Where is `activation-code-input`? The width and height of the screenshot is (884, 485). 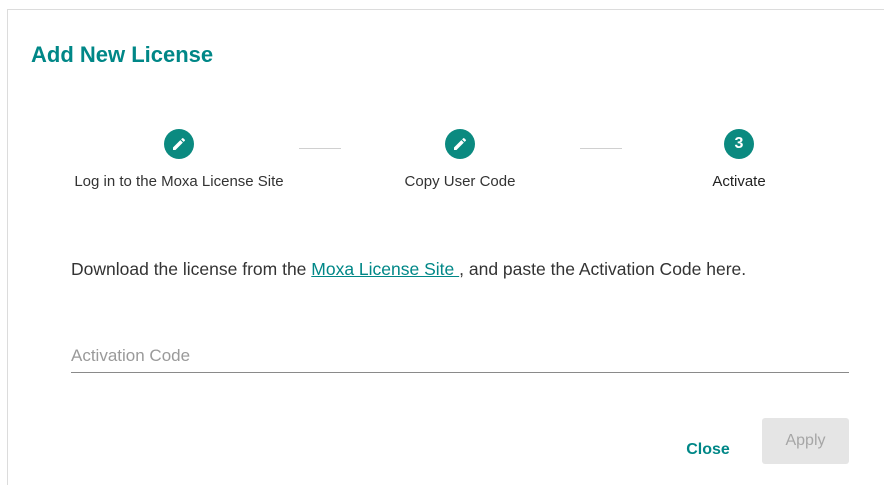
activation-code-input is located at coordinates (460, 356).